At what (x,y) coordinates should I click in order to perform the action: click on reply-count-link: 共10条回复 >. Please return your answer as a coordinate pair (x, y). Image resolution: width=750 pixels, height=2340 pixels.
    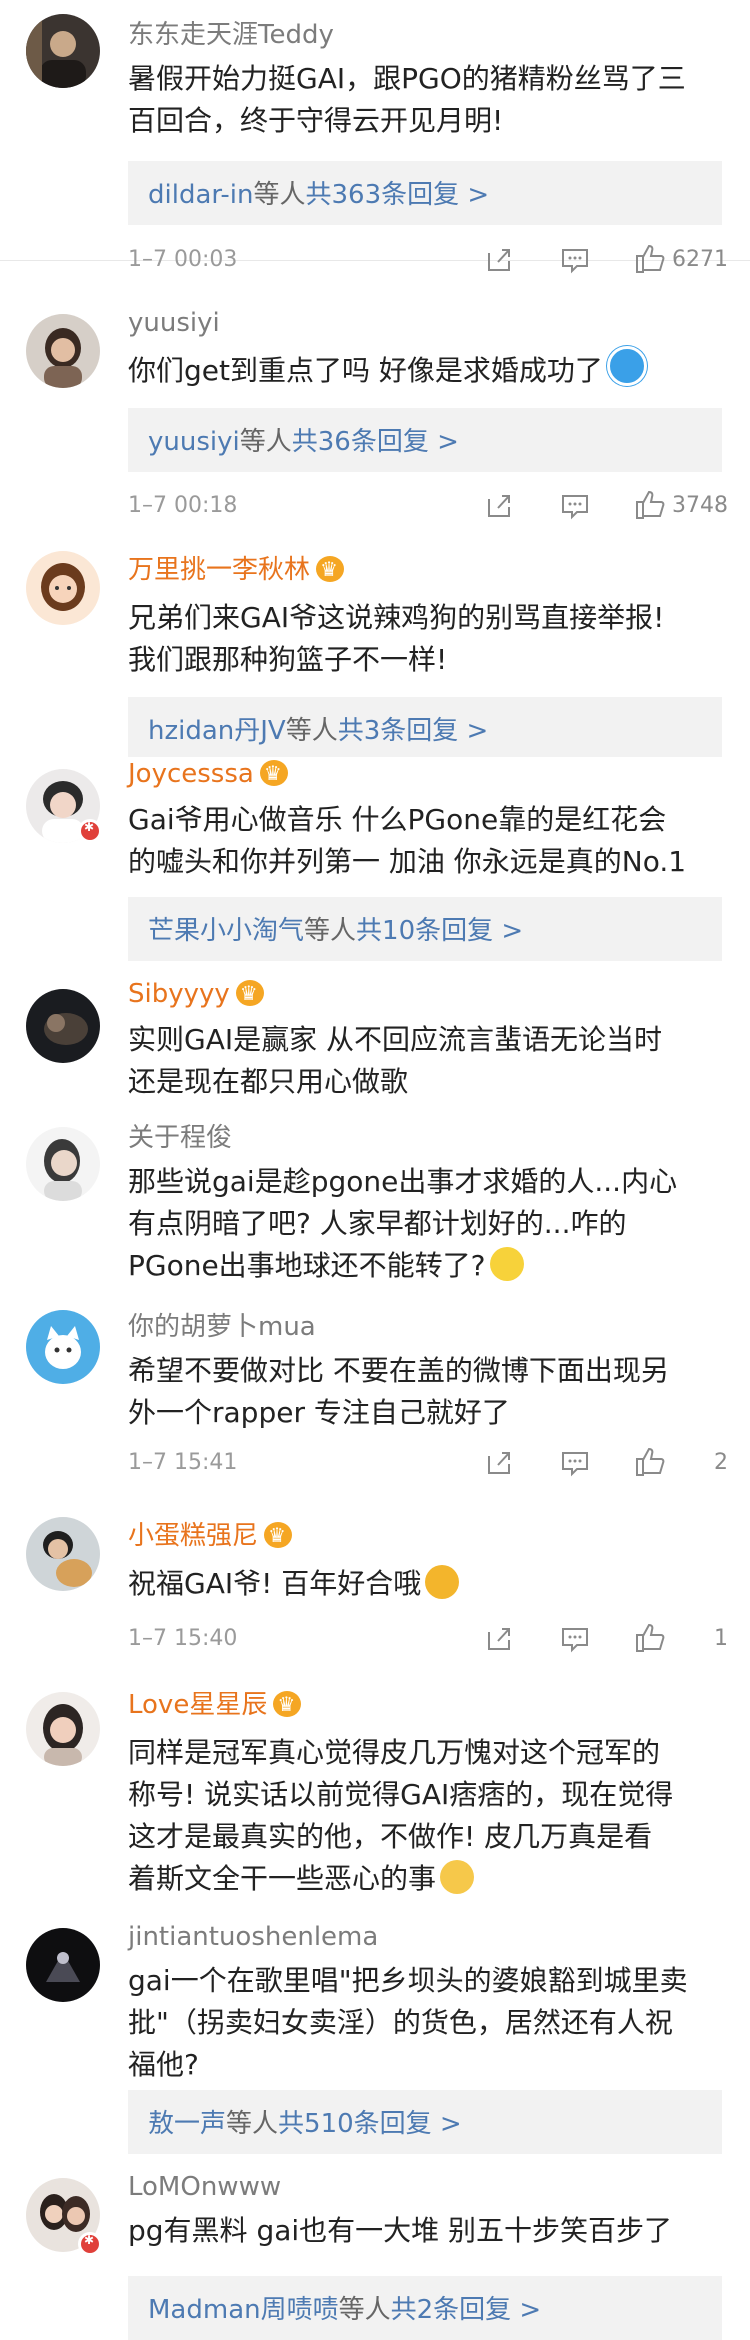
    Looking at the image, I should click on (440, 931).